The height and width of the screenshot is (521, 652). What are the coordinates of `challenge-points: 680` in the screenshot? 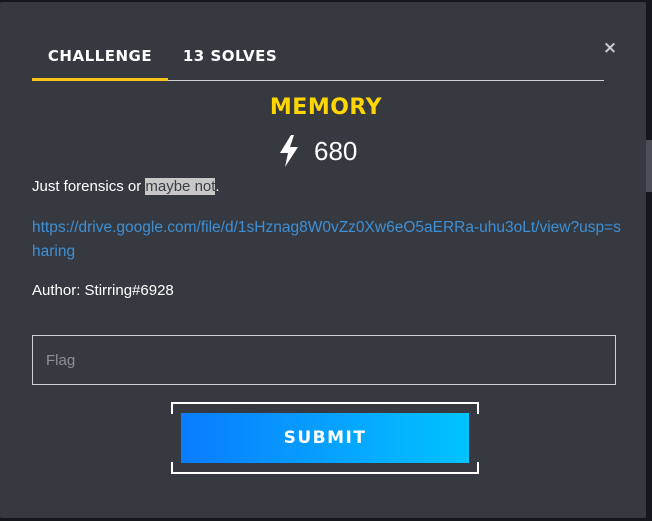 It's located at (317, 151).